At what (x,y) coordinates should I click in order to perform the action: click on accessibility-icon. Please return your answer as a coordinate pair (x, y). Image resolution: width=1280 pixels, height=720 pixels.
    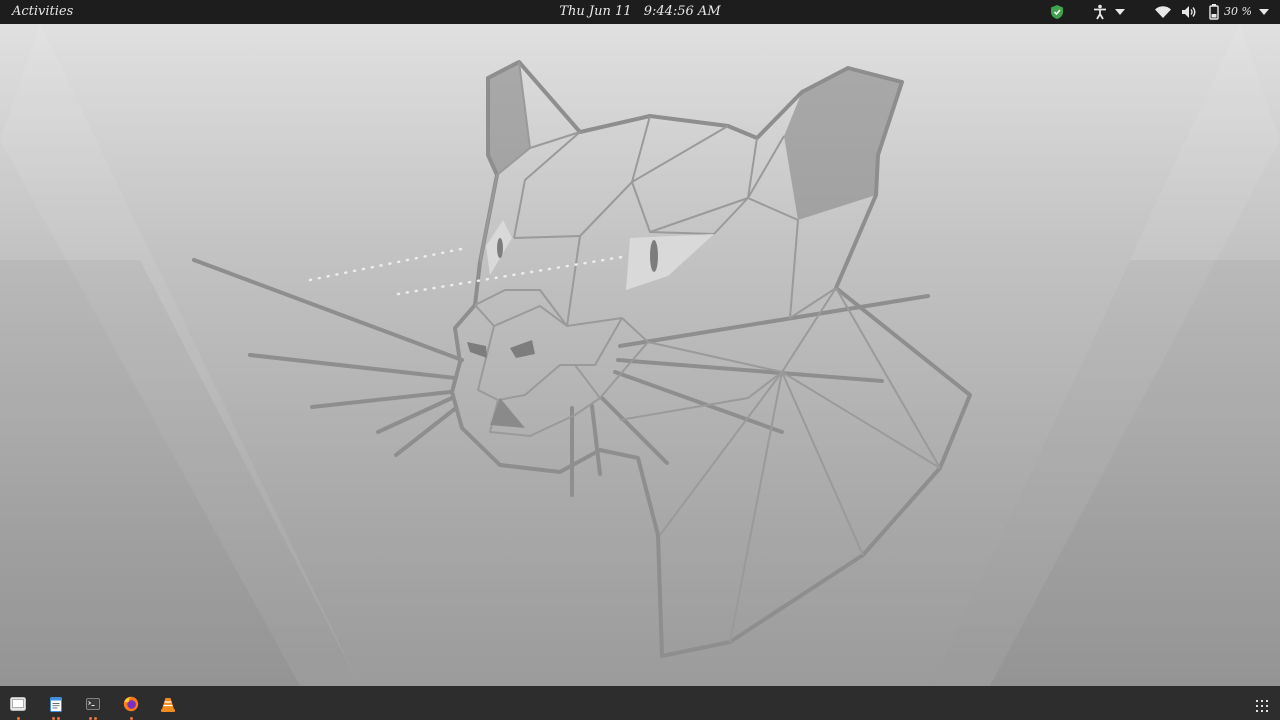
    Looking at the image, I should click on (1100, 12).